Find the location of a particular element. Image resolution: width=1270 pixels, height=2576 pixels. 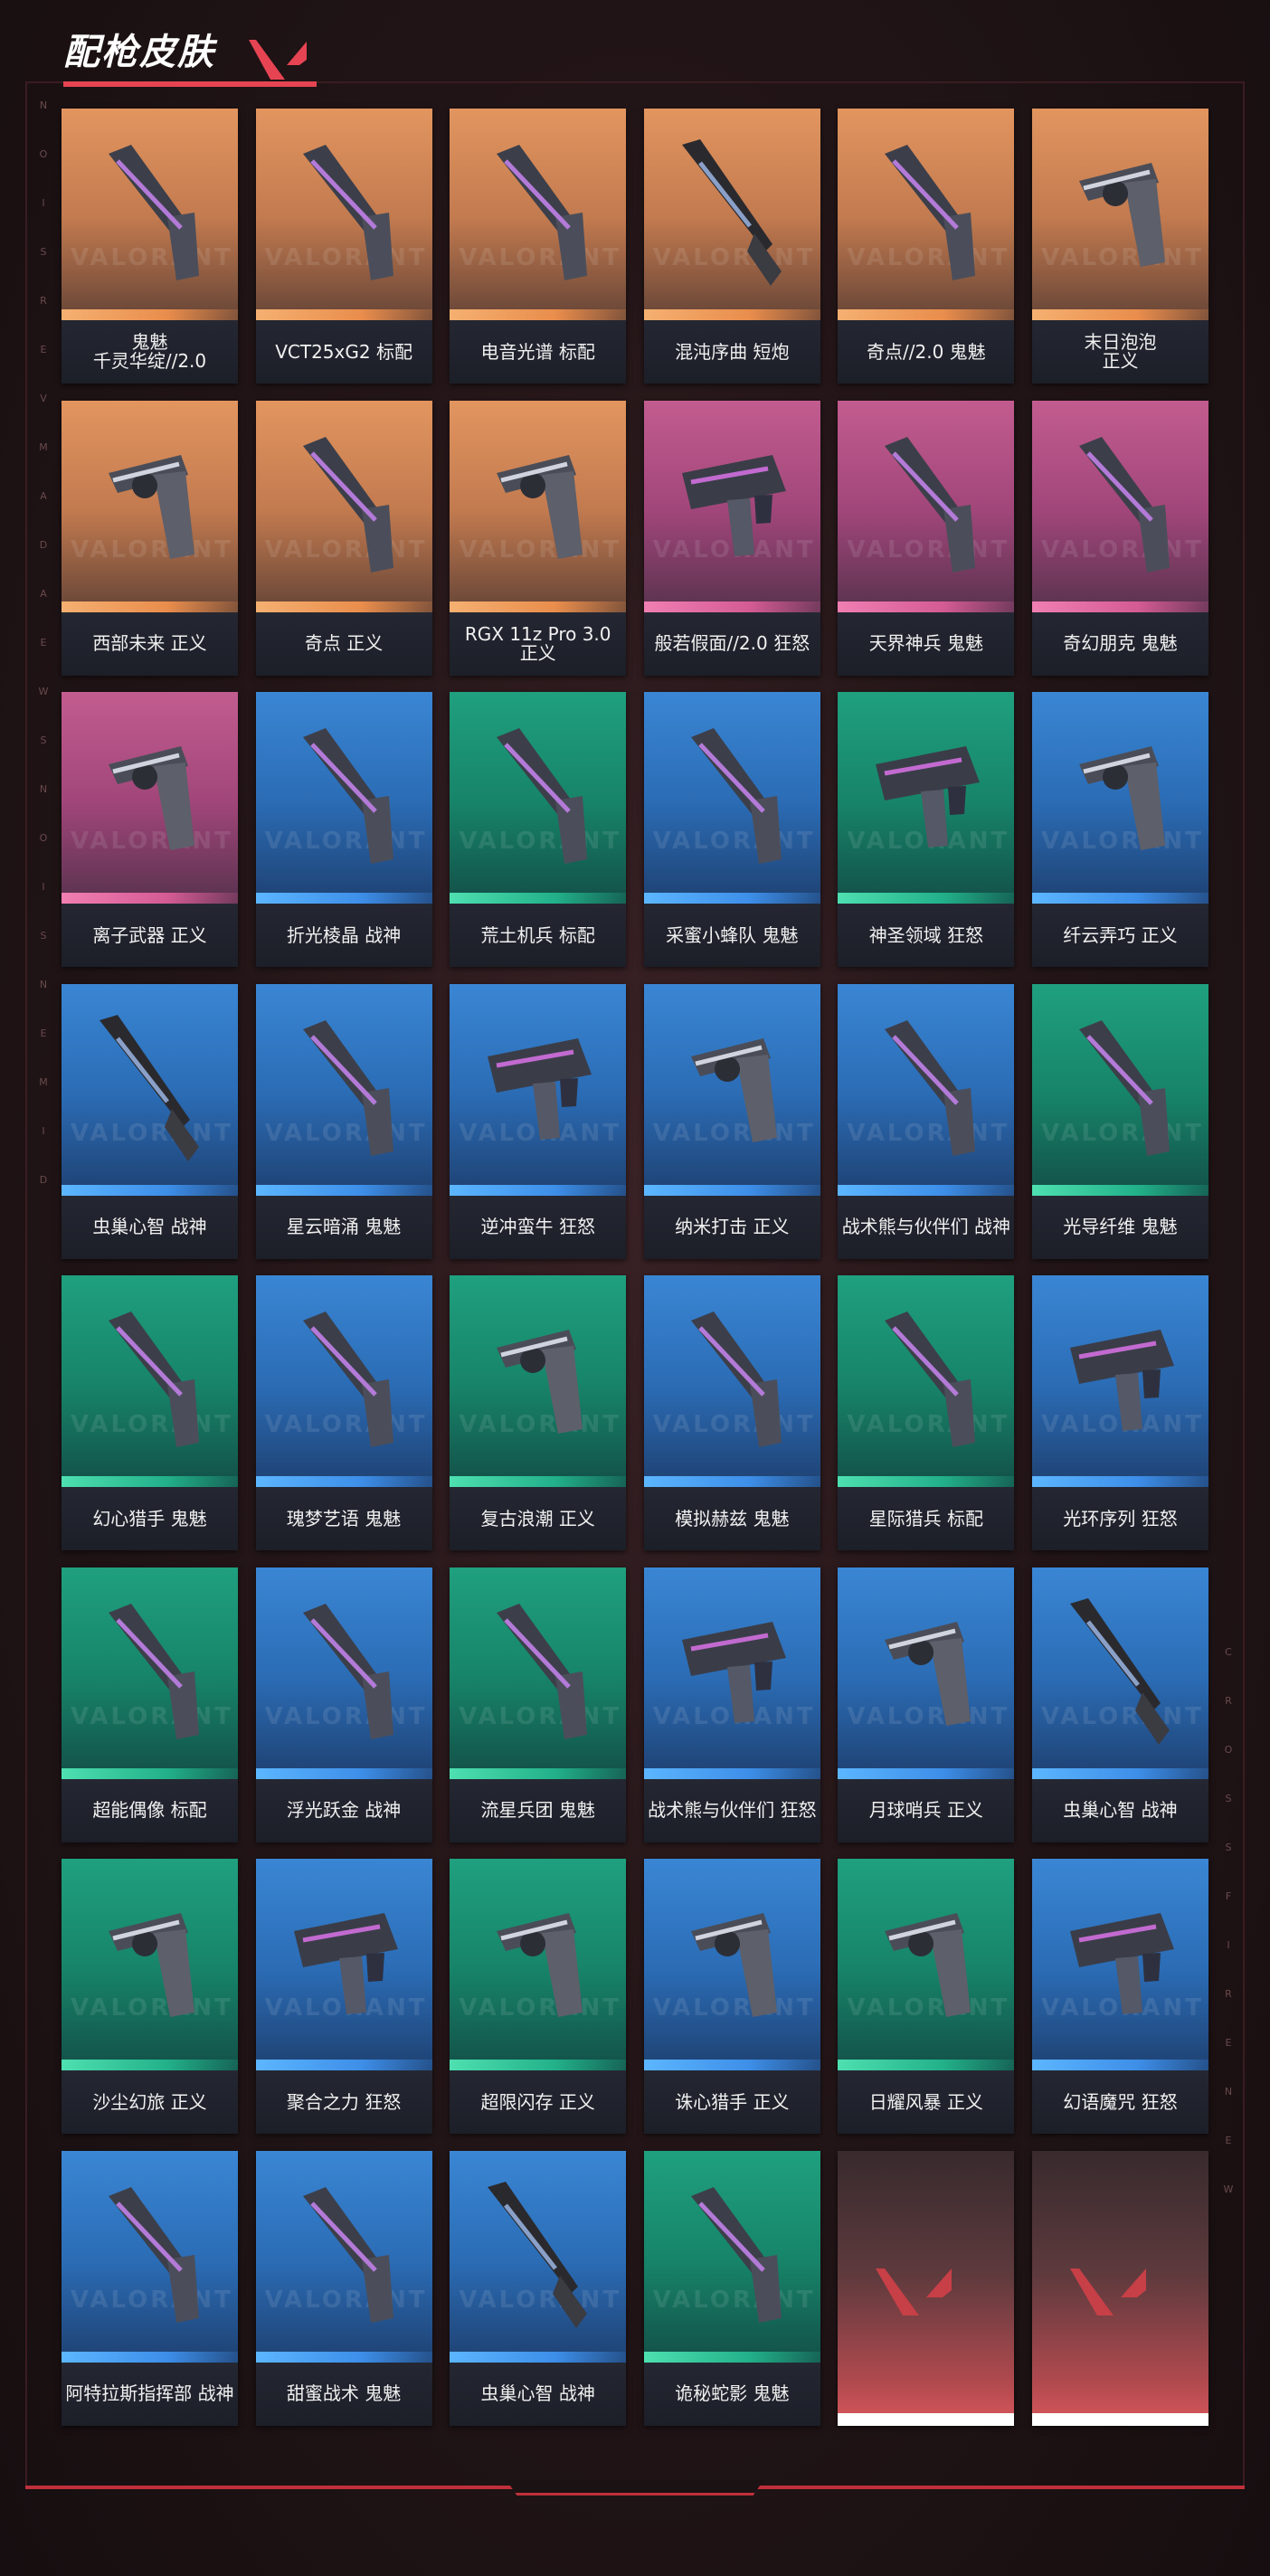

header: 配枪皮肤 is located at coordinates (190, 57).